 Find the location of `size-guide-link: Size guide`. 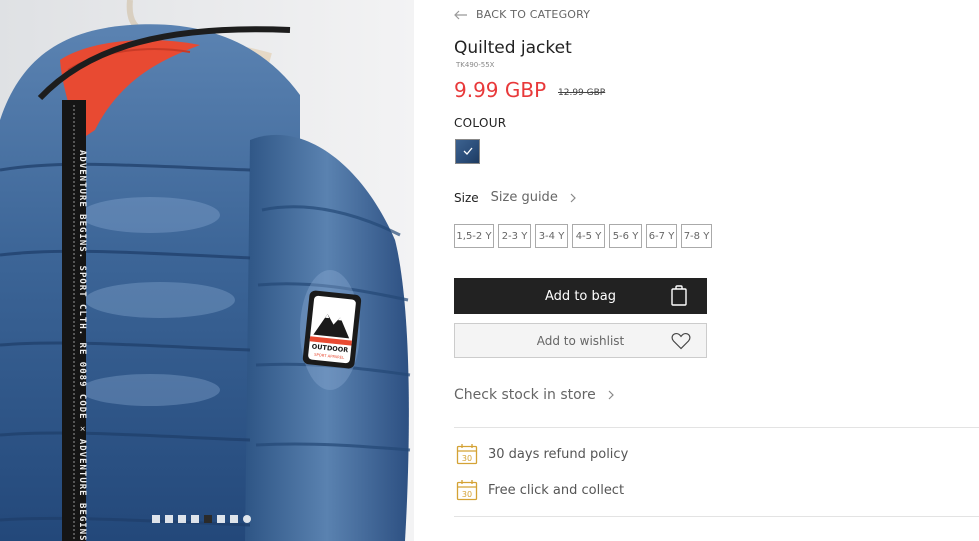

size-guide-link: Size guide is located at coordinates (524, 197).